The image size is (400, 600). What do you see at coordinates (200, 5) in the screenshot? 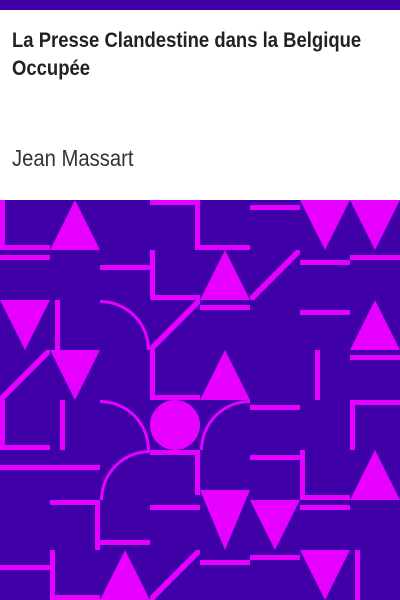
I see `top-color-bar` at bounding box center [200, 5].